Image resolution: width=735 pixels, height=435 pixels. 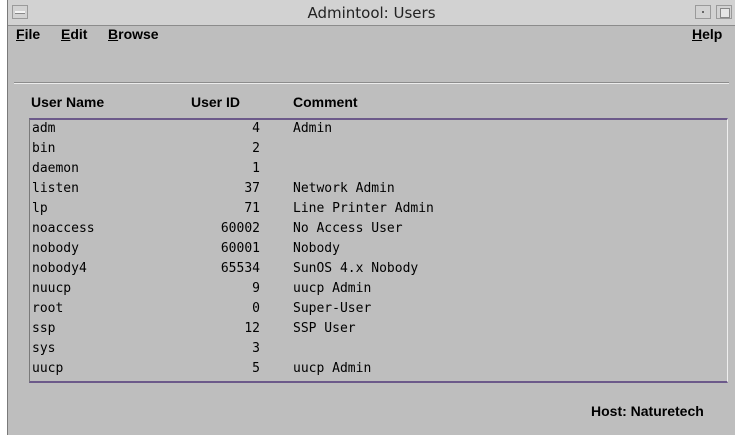 What do you see at coordinates (378, 370) in the screenshot?
I see `table-row: uucp 5 uucp Admin` at bounding box center [378, 370].